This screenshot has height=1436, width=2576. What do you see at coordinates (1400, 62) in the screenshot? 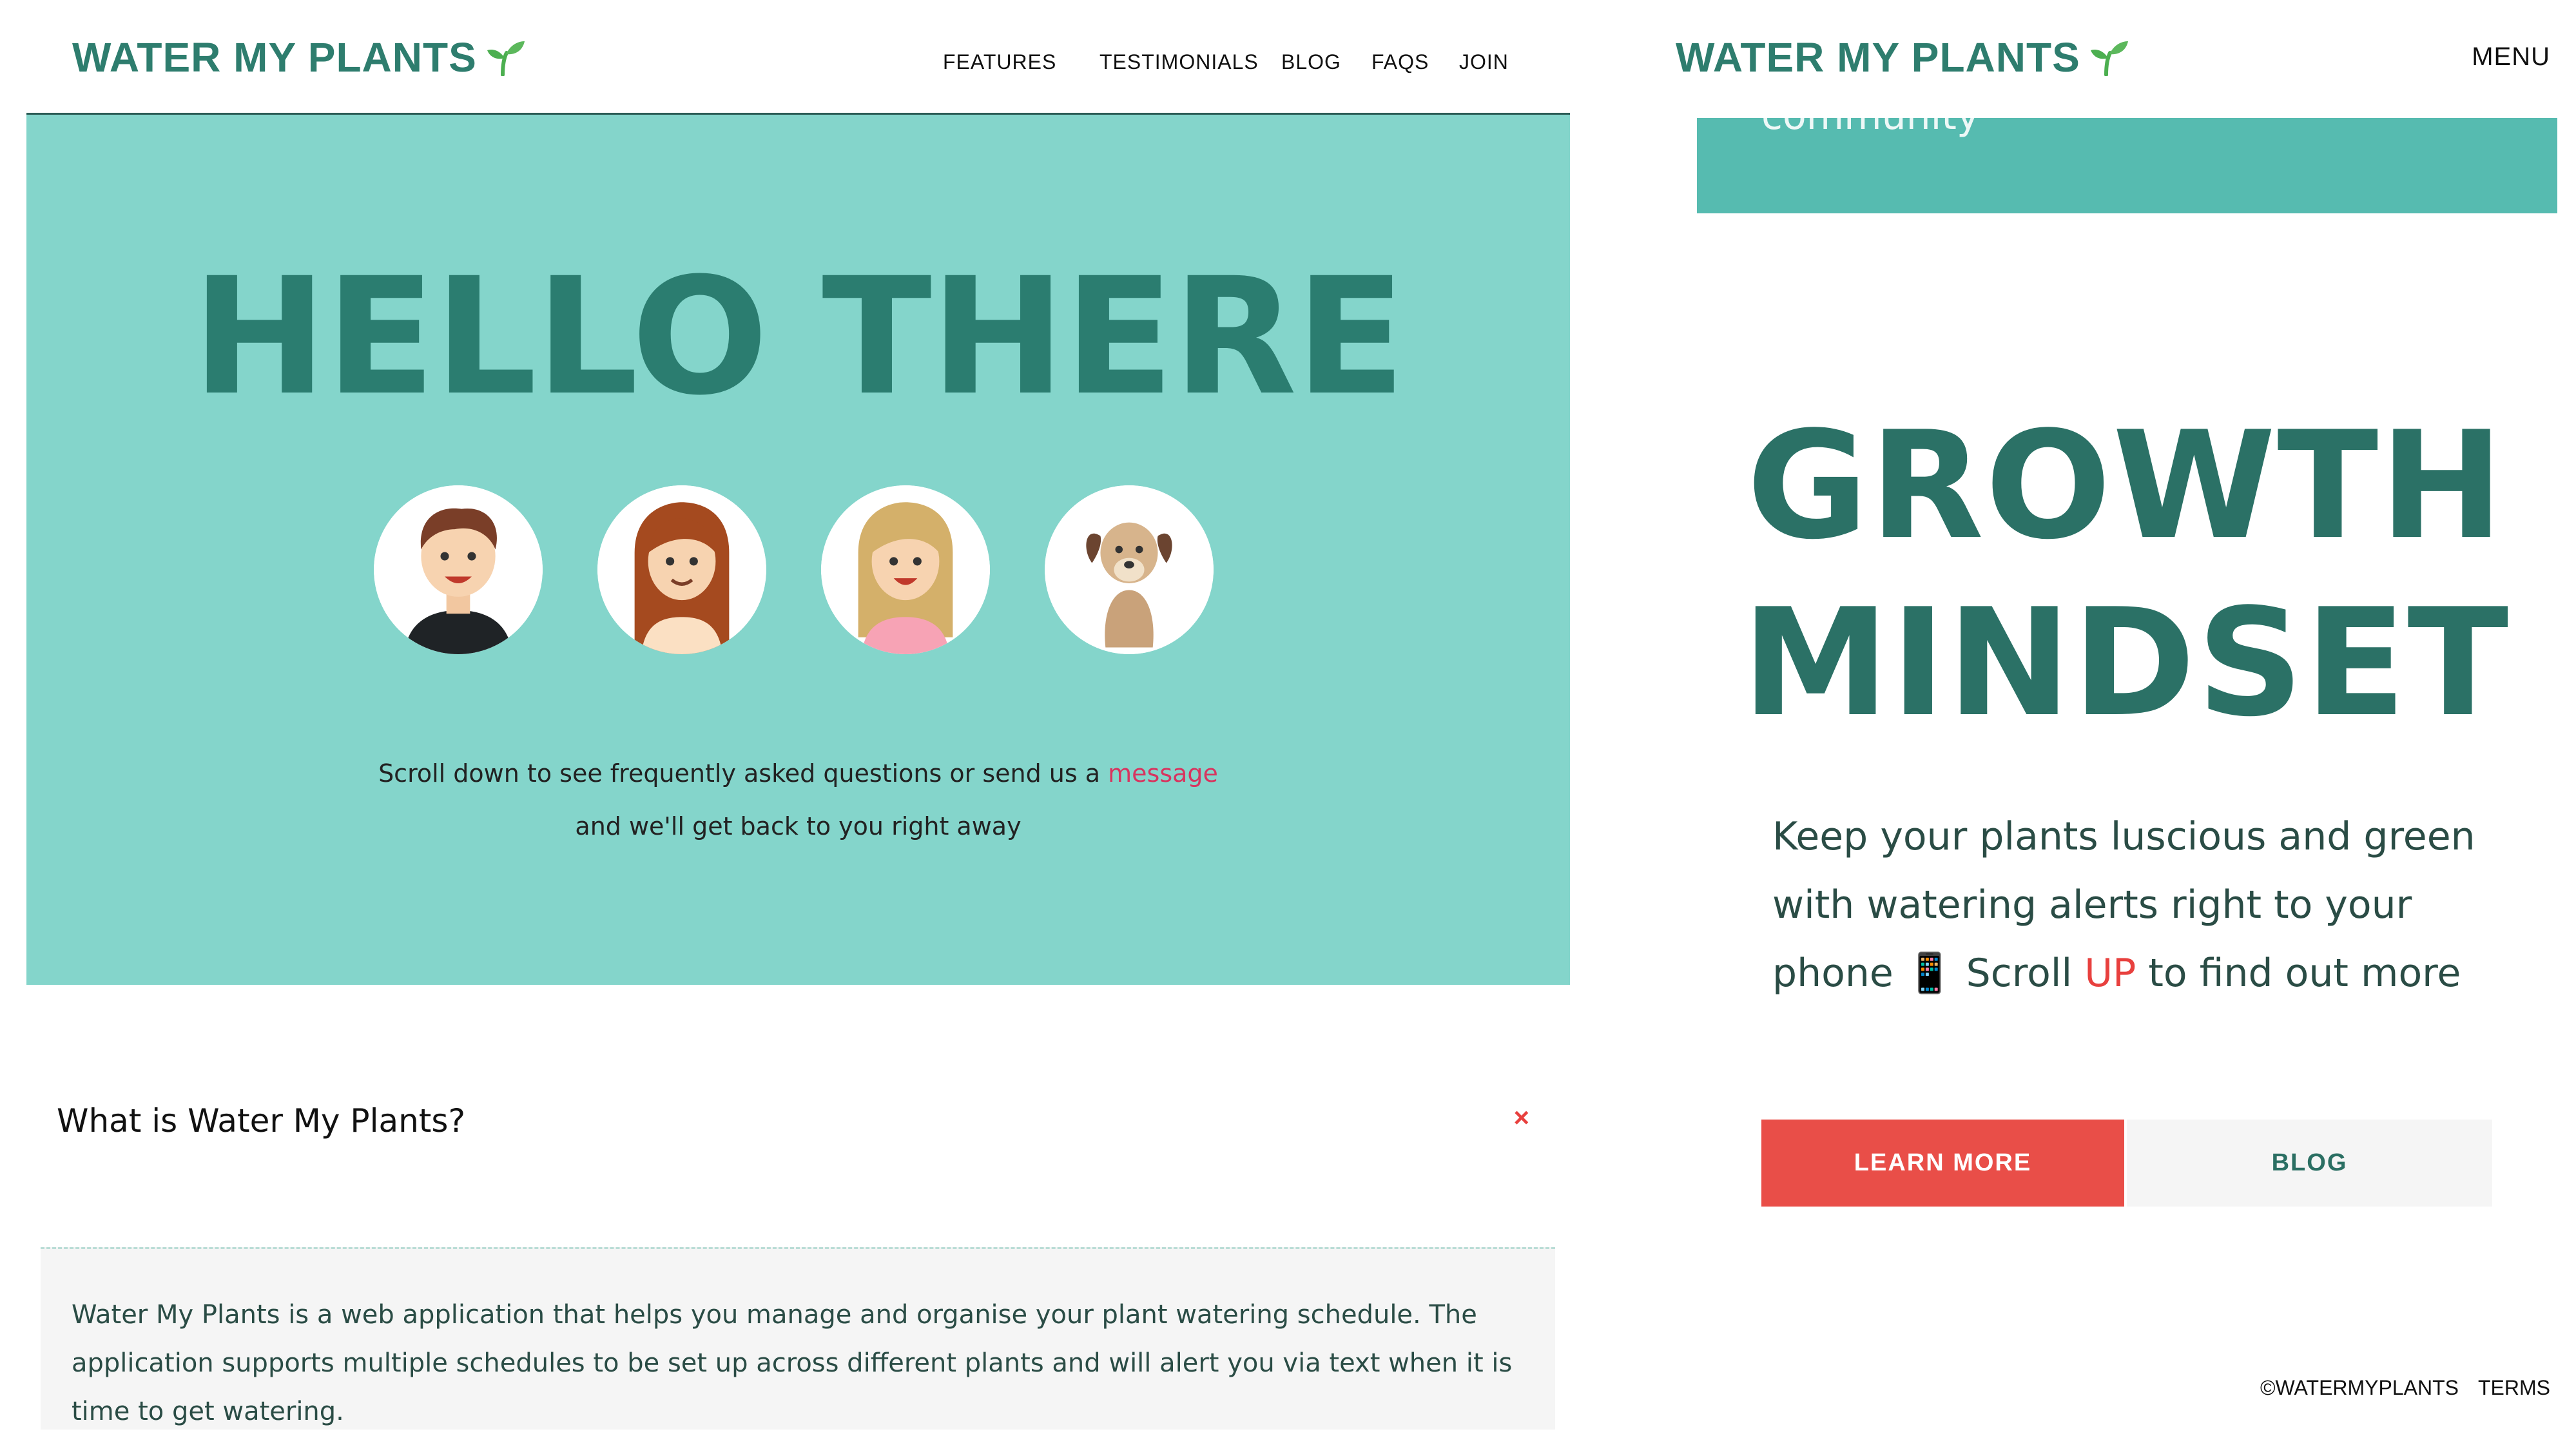
I see `nav-faqs: FAQS` at bounding box center [1400, 62].